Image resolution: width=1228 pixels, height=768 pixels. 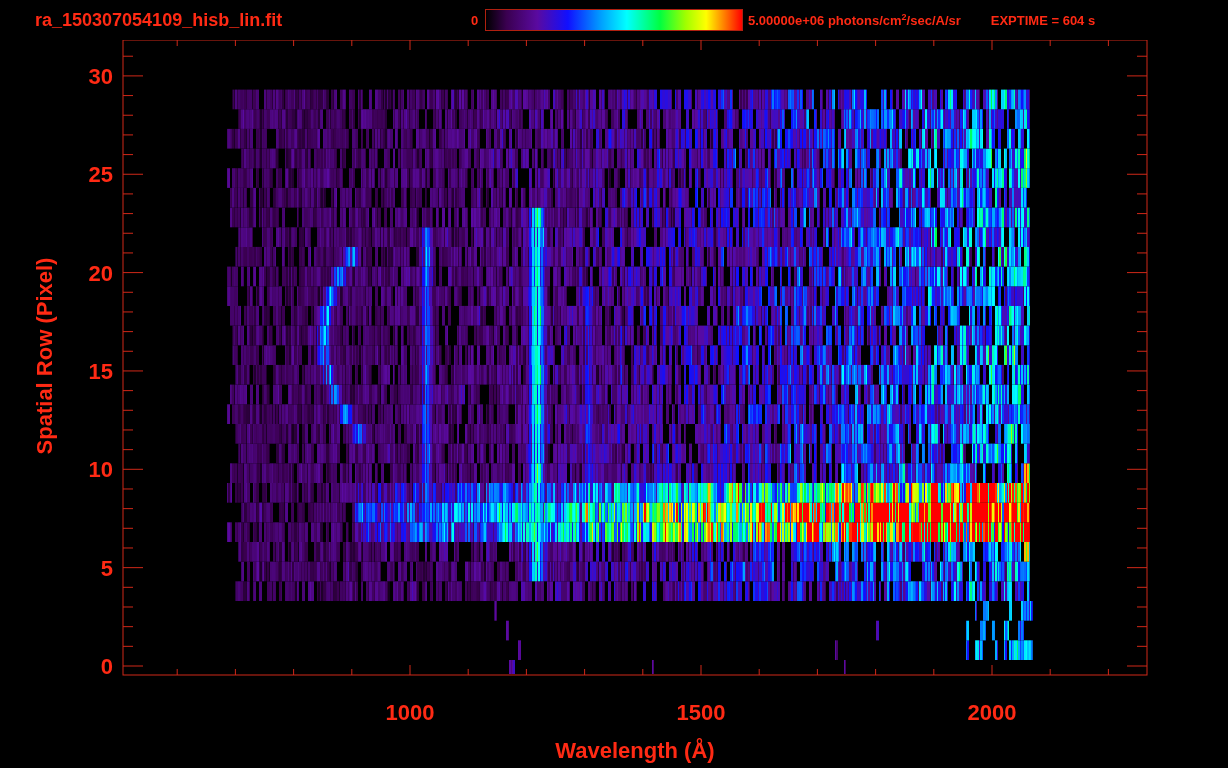 I want to click on y-tick-label: 15, so click(x=100, y=371).